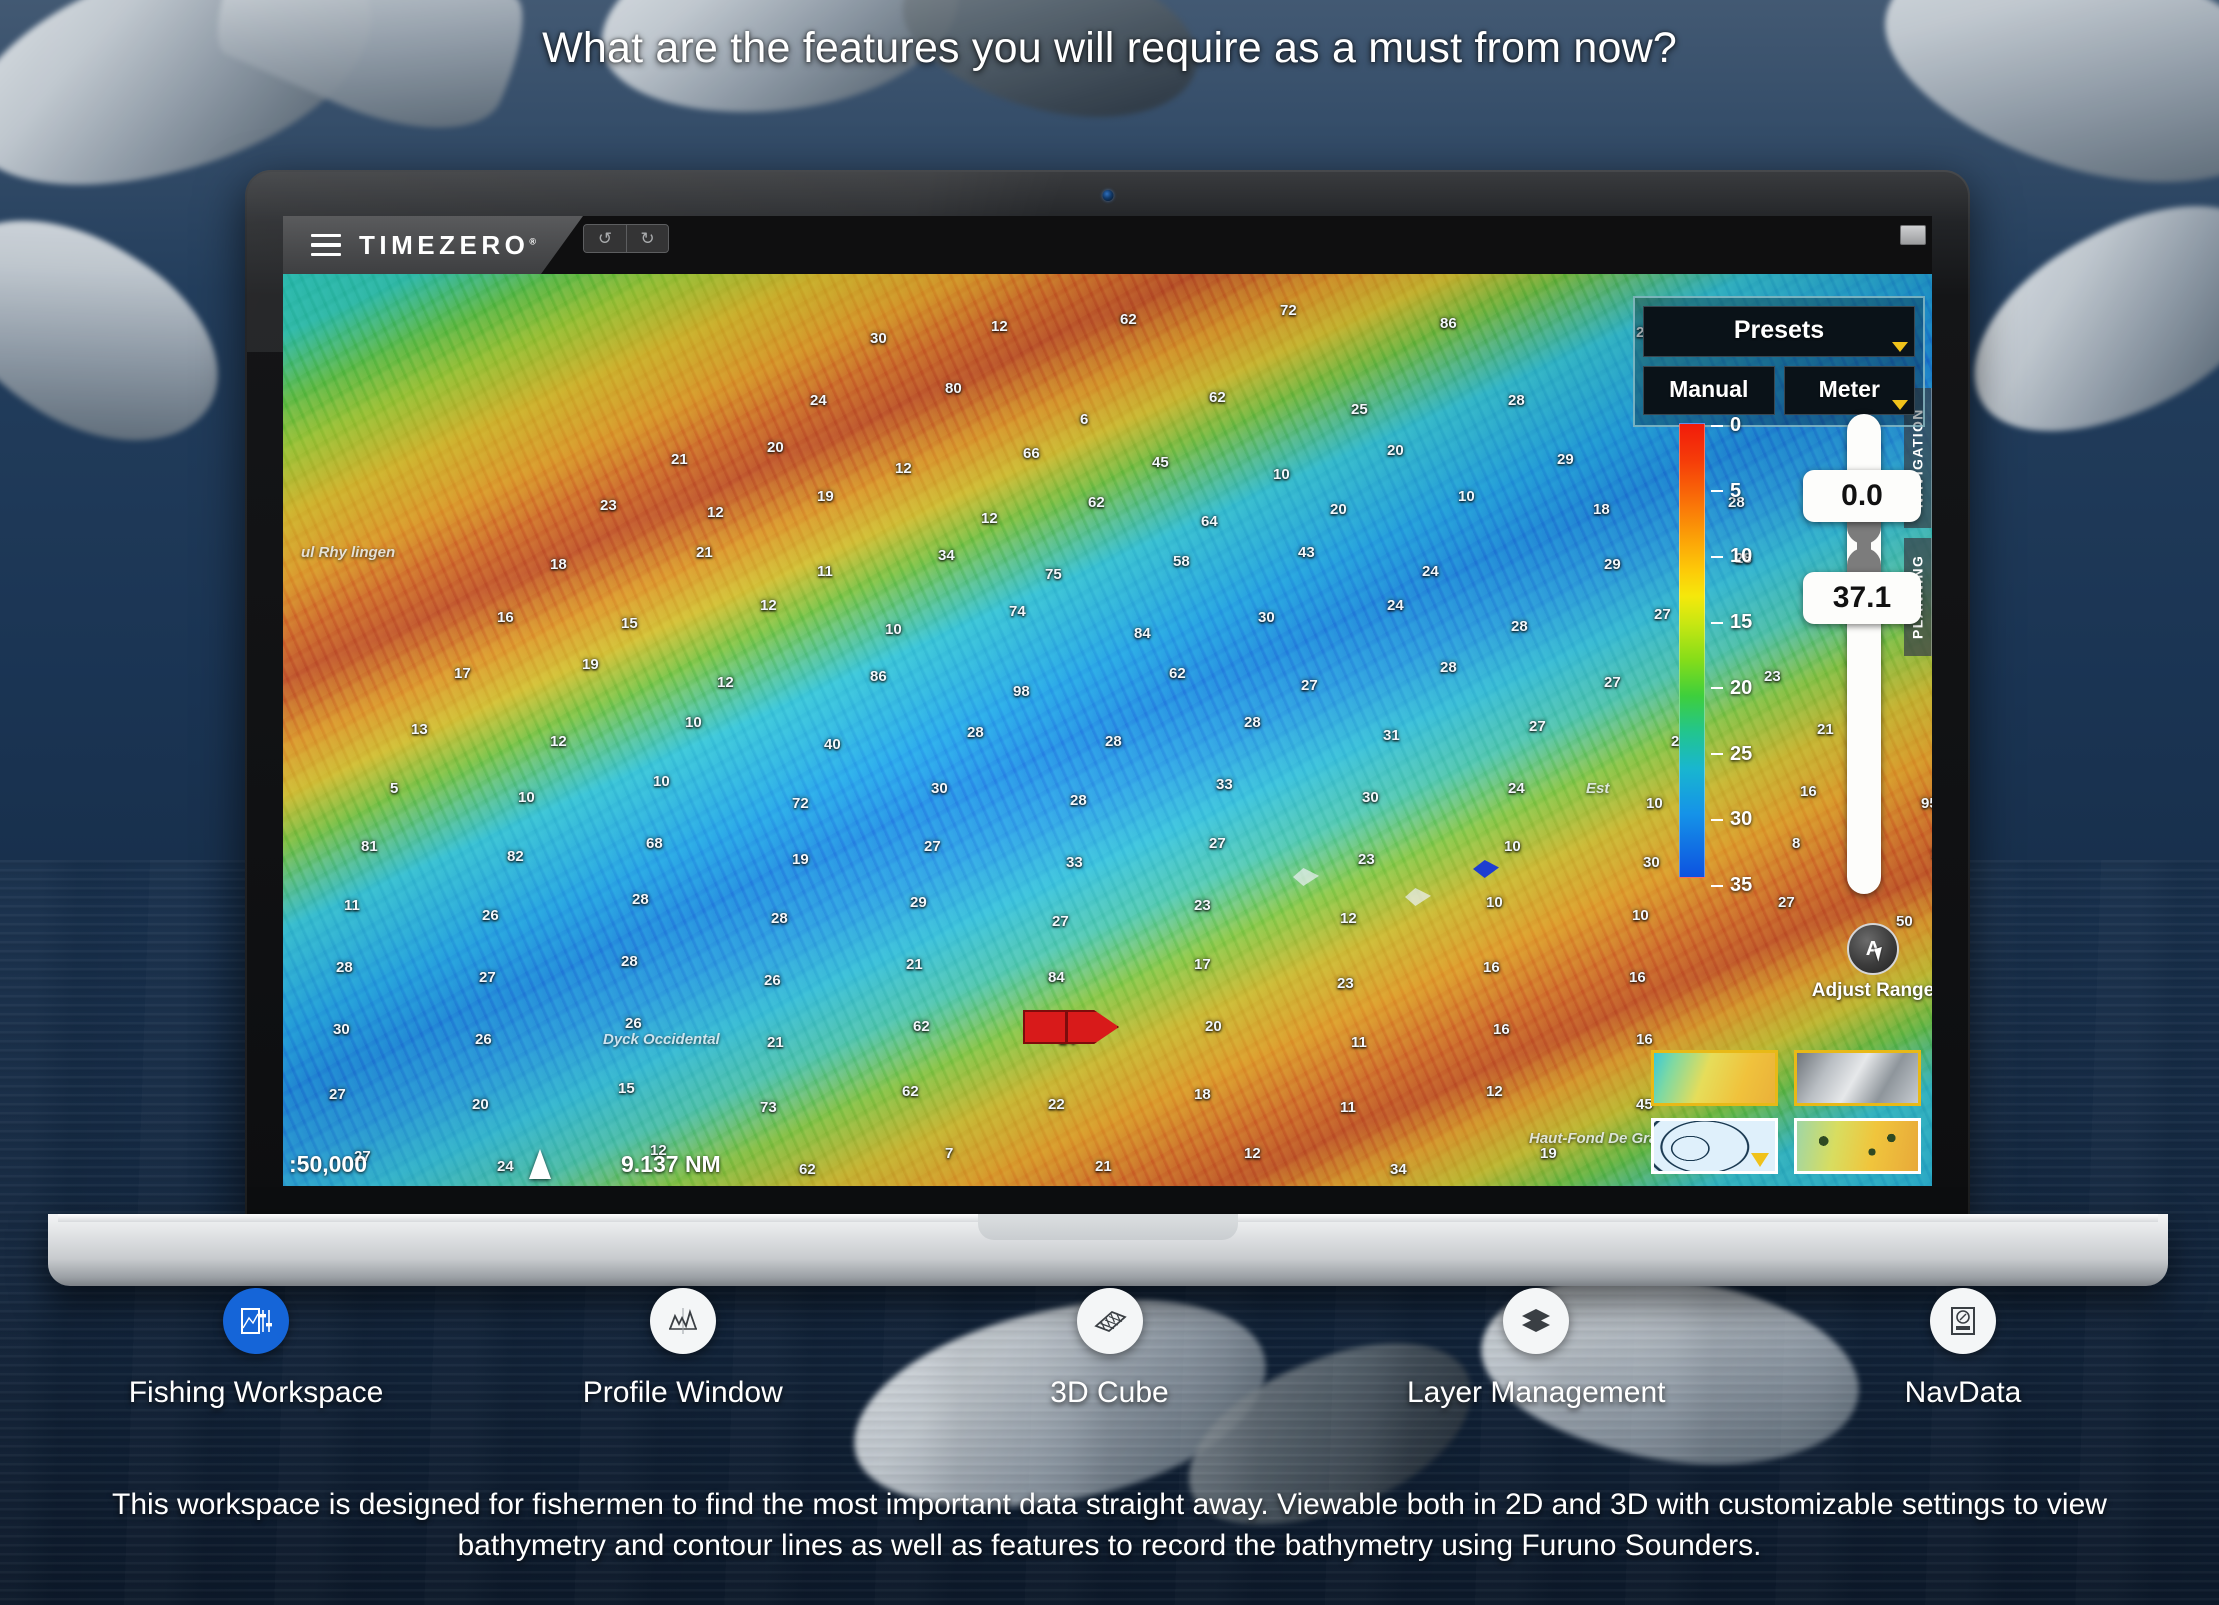 This screenshot has height=1605, width=2219. What do you see at coordinates (1071, 1027) in the screenshot?
I see `own-ship-icon` at bounding box center [1071, 1027].